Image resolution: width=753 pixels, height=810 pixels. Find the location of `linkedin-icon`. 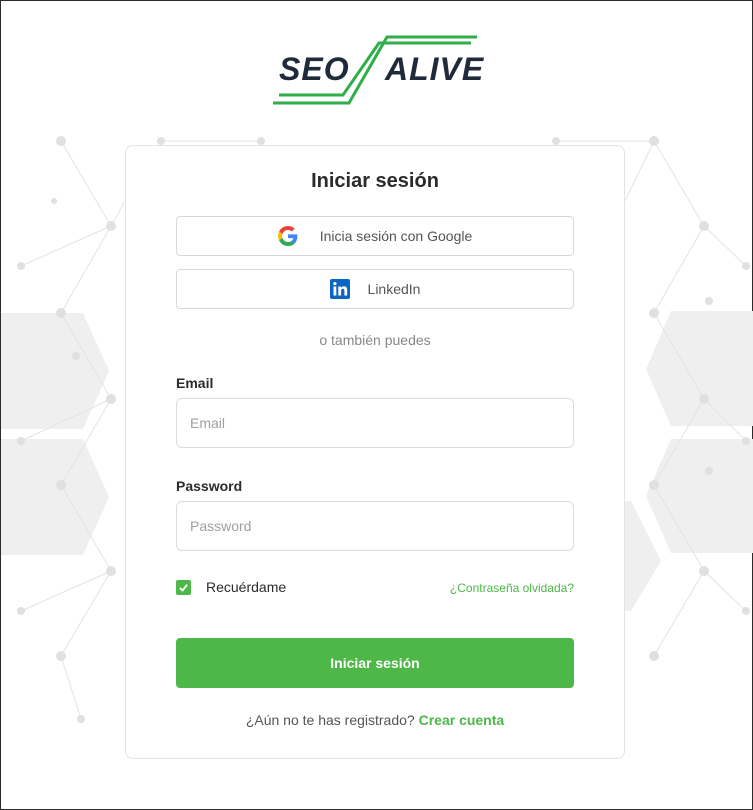

linkedin-icon is located at coordinates (339, 289).